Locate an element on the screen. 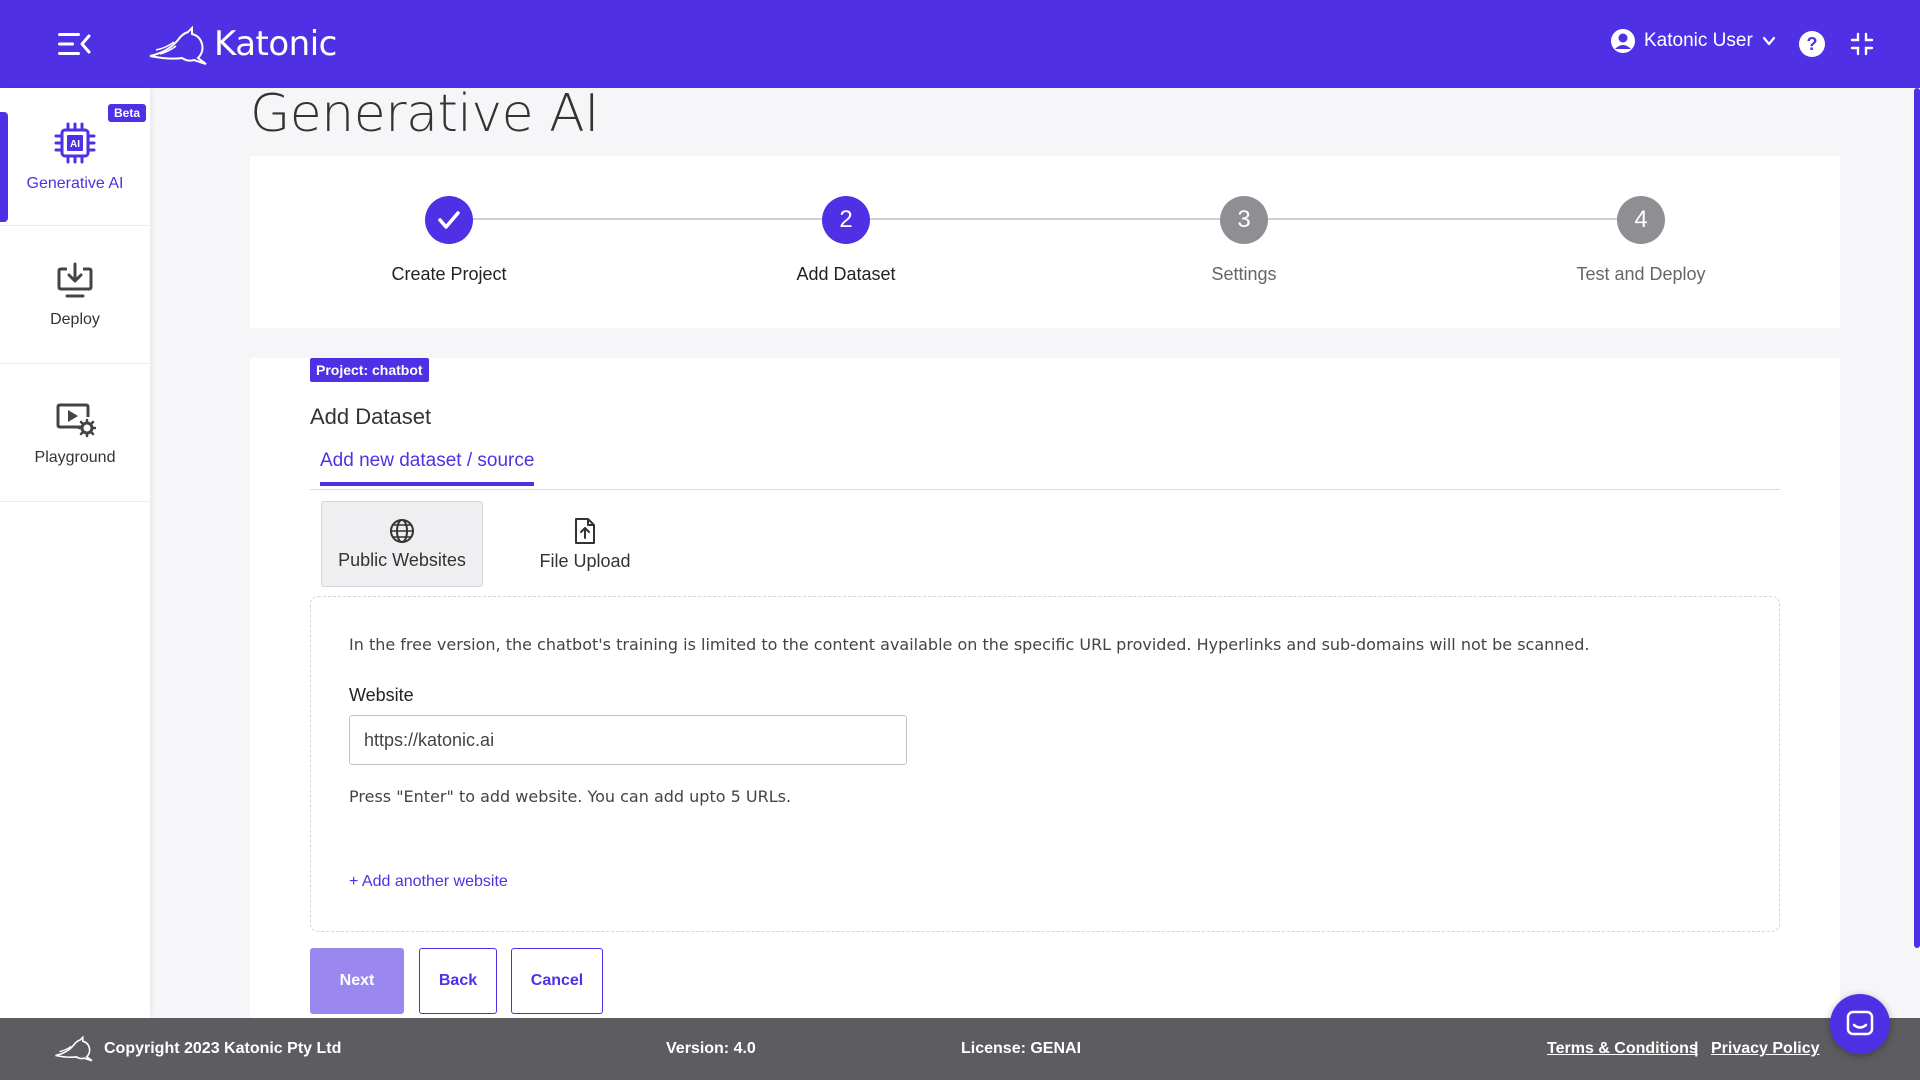  source-label: File Upload is located at coordinates (585, 560).